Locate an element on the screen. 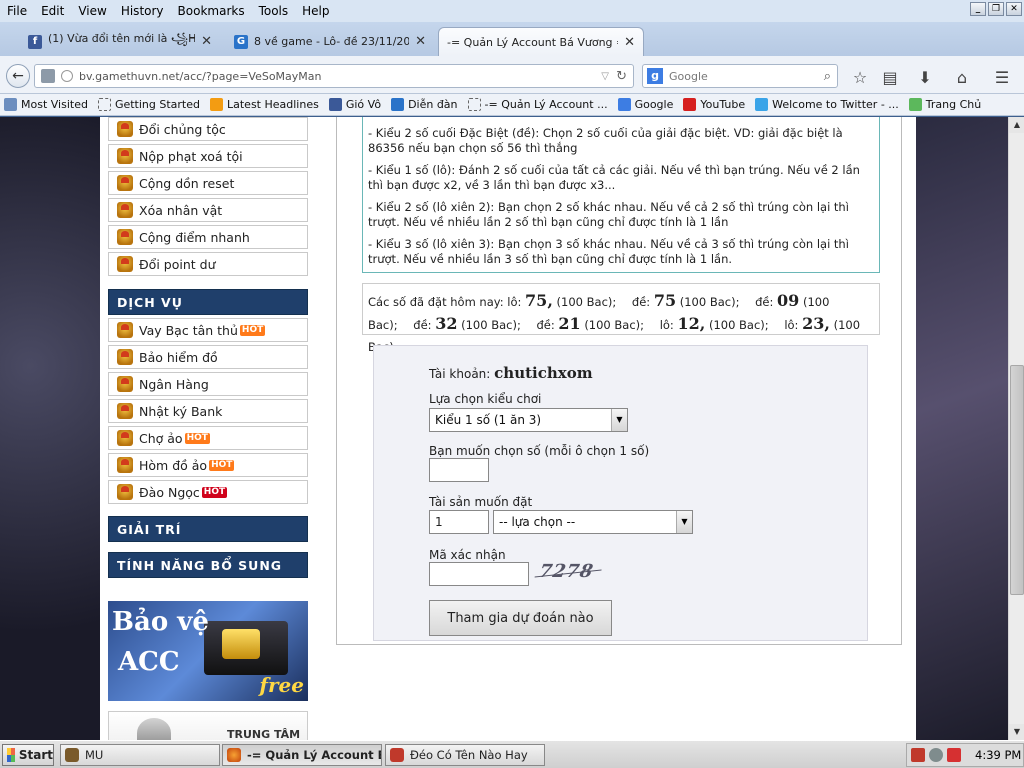 This screenshot has height=768, width=1024. window-controls: _ ❐ ✕ is located at coordinates (996, 9).